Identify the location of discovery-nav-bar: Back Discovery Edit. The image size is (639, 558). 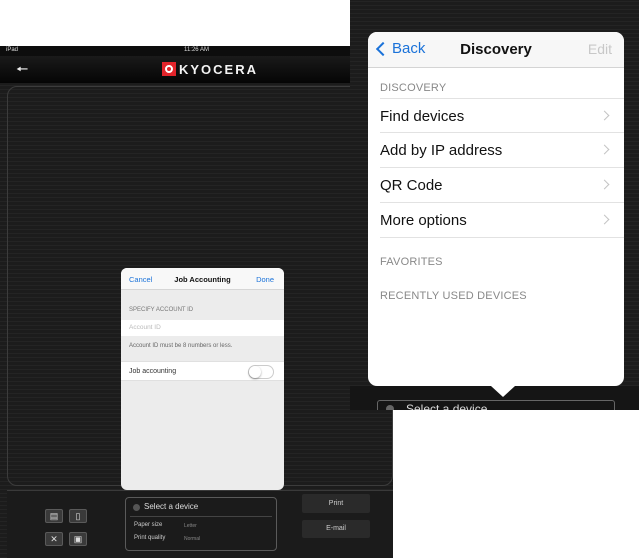
(496, 50).